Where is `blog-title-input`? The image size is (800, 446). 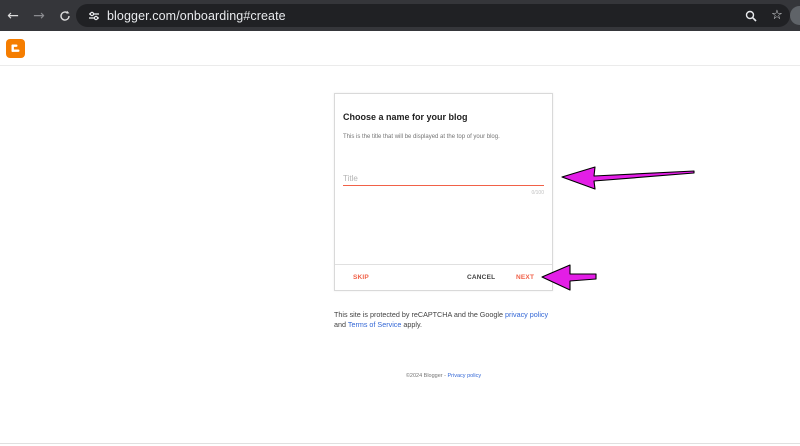 blog-title-input is located at coordinates (443, 179).